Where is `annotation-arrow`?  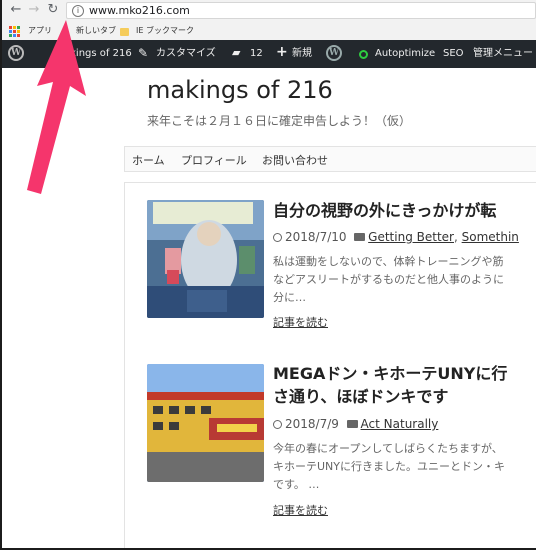 annotation-arrow is located at coordinates (56, 107).